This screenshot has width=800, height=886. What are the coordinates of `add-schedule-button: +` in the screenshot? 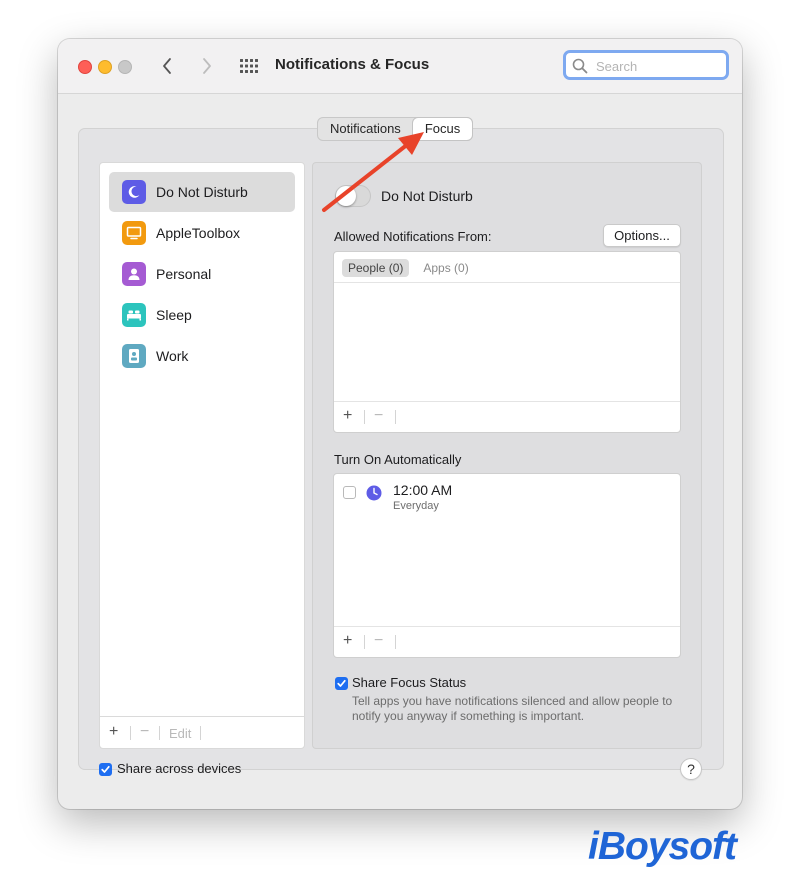 It's located at (347, 641).